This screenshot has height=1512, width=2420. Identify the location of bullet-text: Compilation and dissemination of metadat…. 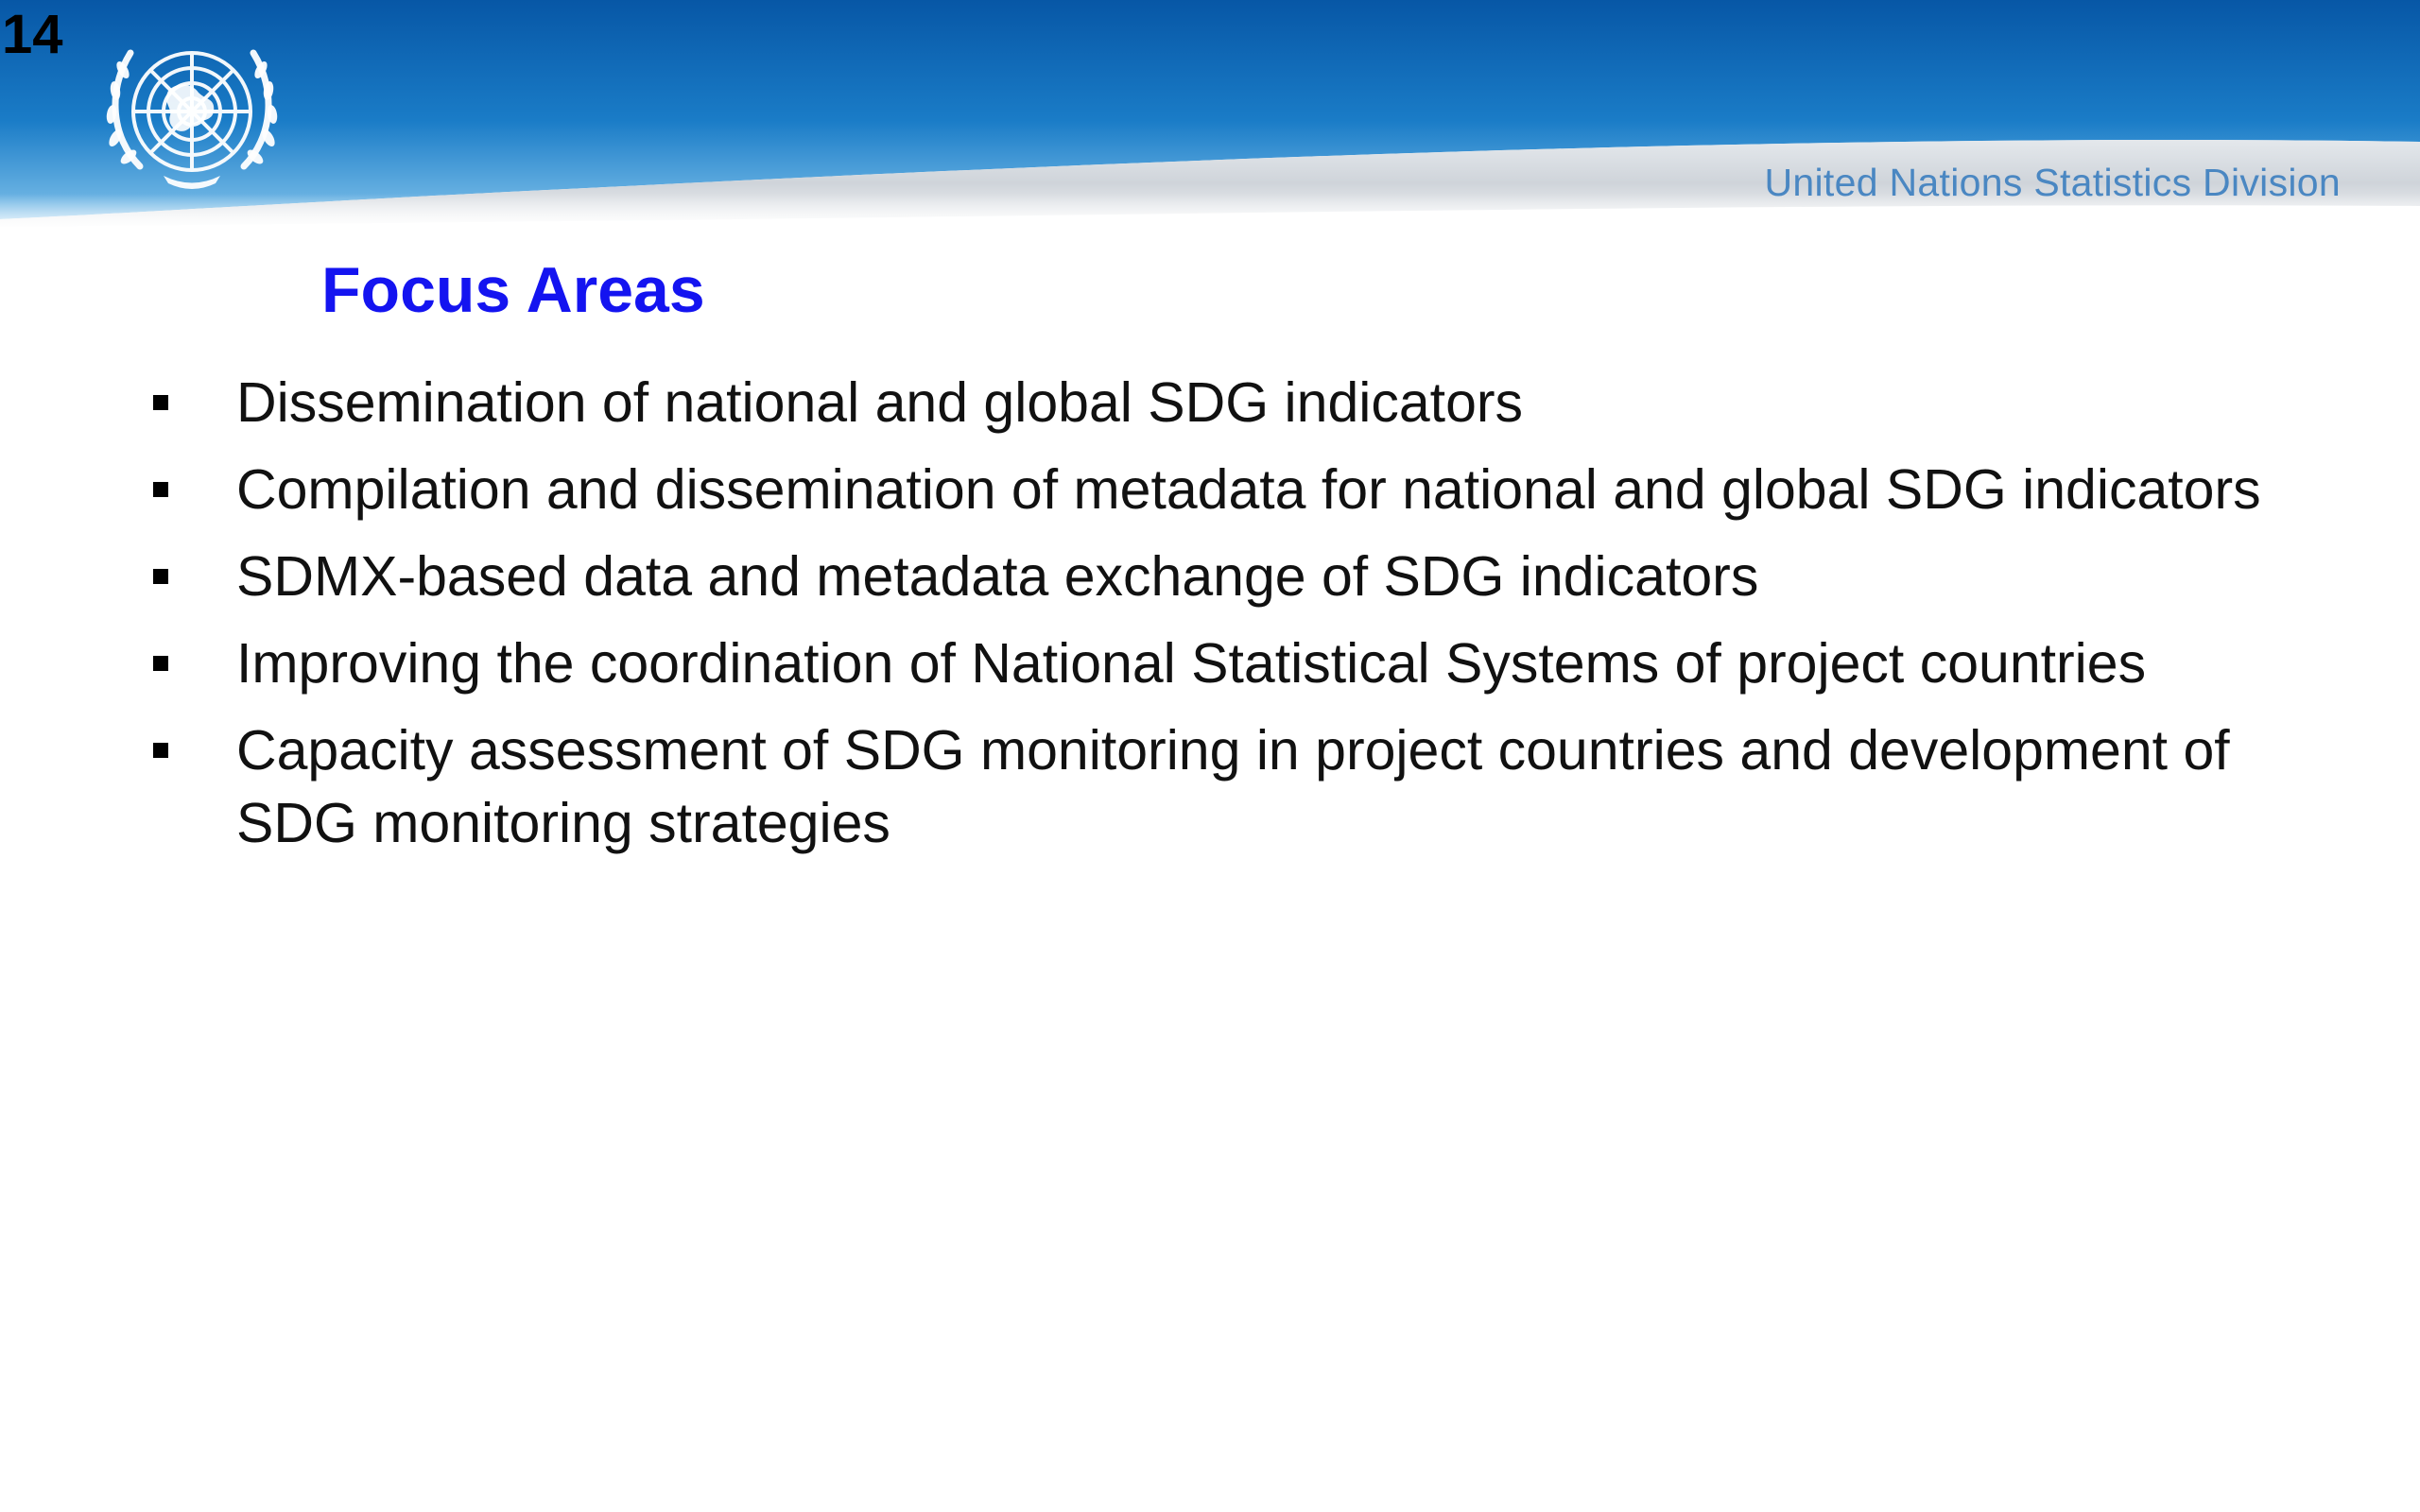
(1248, 489).